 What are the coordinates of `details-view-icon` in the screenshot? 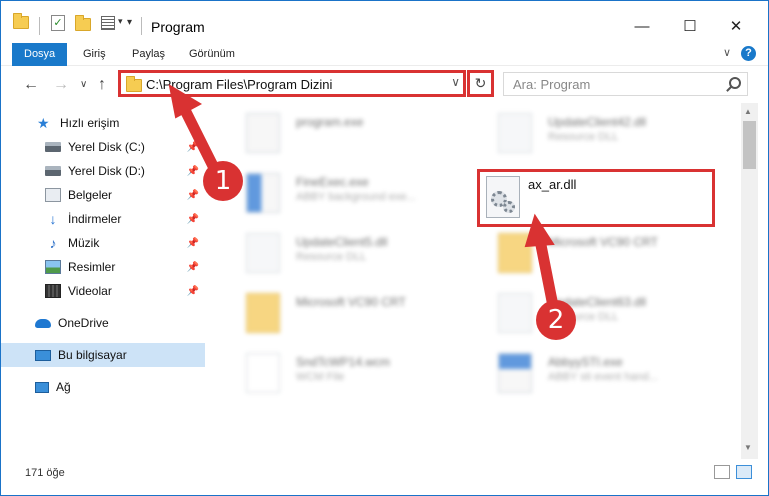 It's located at (722, 472).